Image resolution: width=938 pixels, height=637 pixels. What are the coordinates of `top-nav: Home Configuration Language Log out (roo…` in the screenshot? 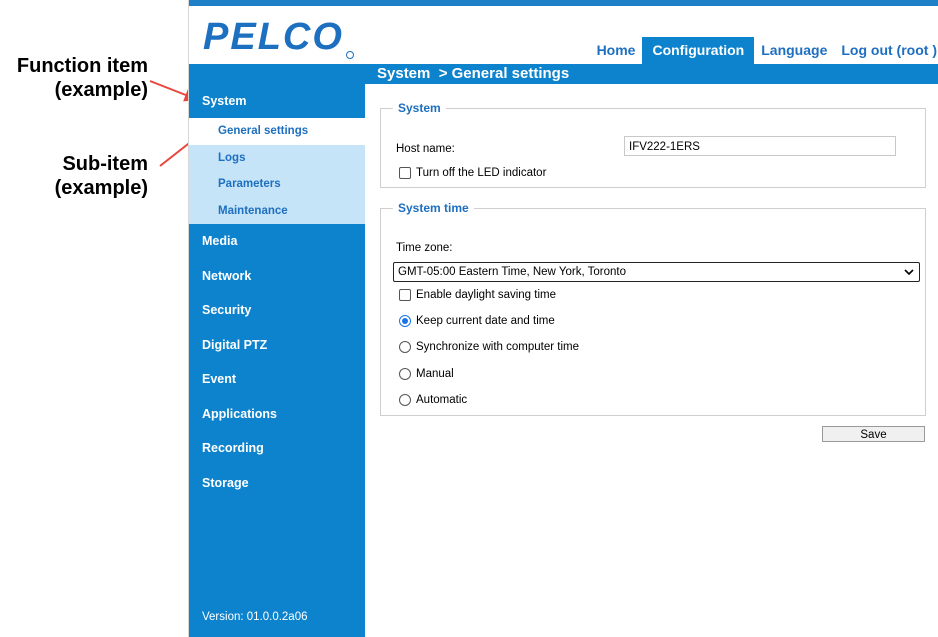 It's located at (764, 50).